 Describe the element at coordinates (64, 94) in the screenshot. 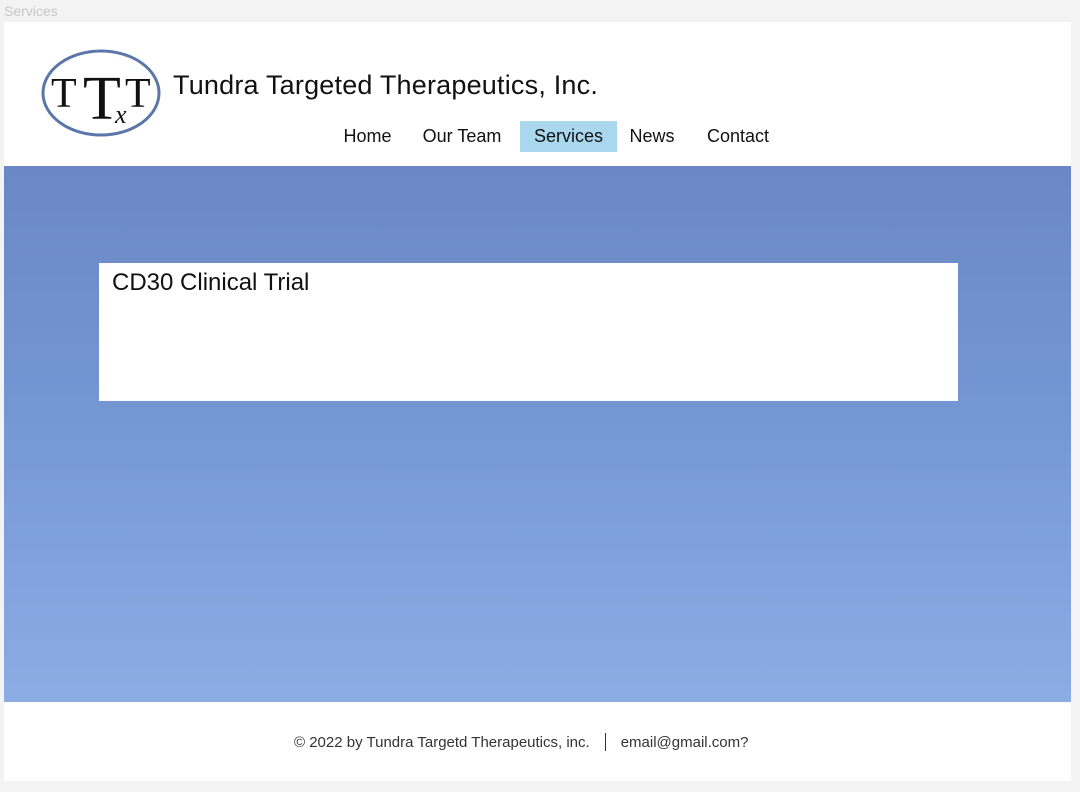

I see `logo-letter-left: T` at that location.